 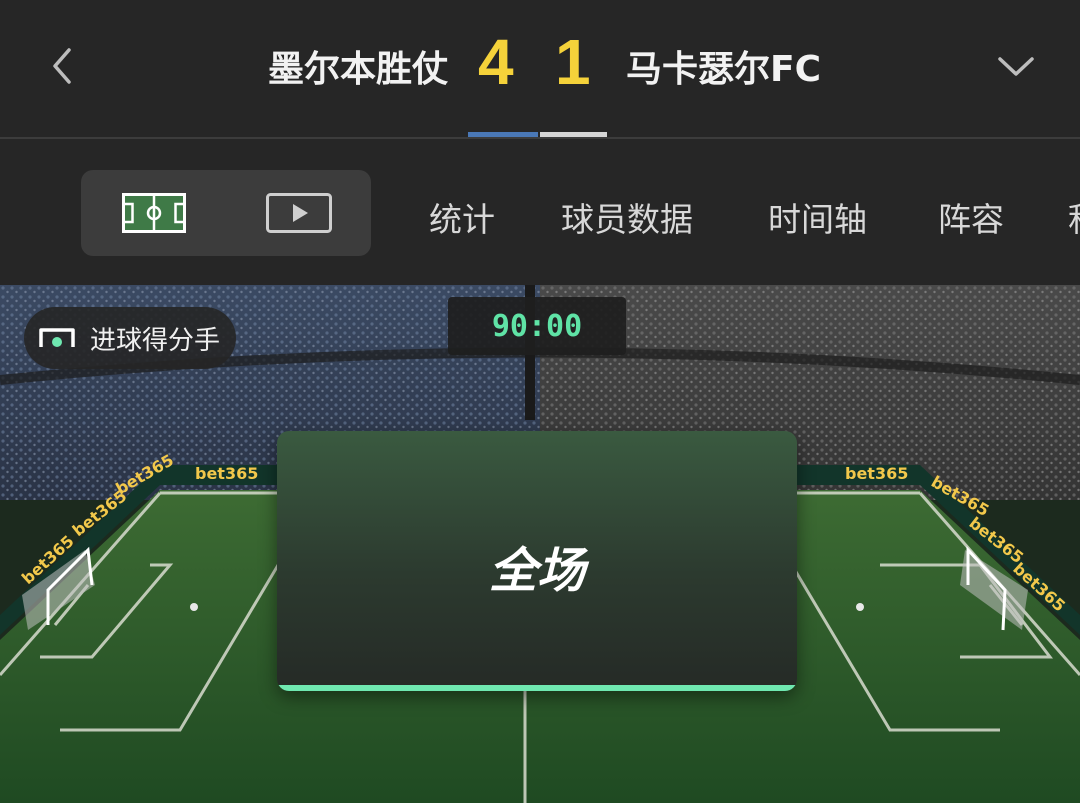 I want to click on away-score: 1, so click(x=573, y=62).